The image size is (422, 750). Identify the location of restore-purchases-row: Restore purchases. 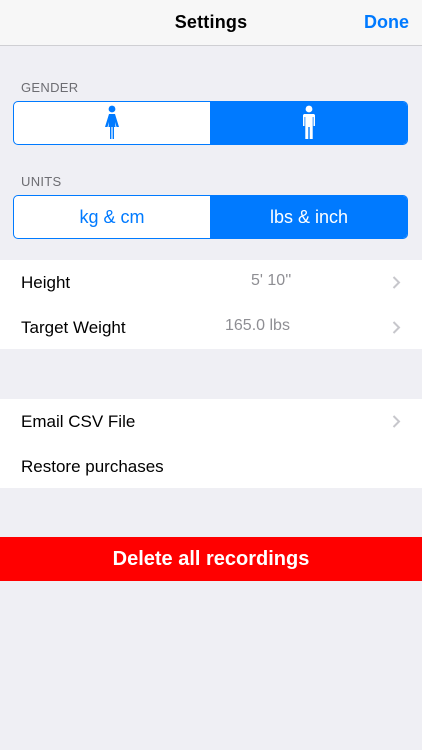
(211, 466).